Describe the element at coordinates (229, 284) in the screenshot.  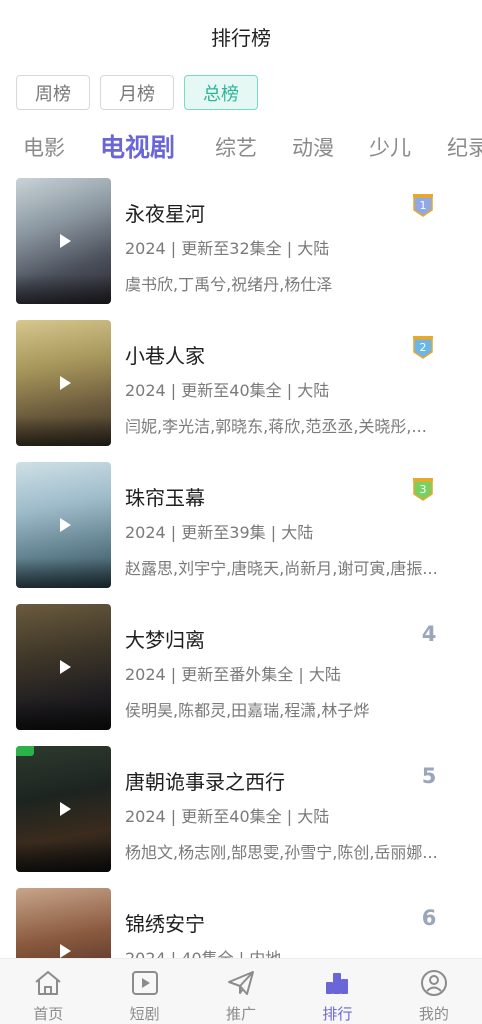
I see `item-cast: 虞书欣,丁禹兮,祝绪丹,杨仕泽` at that location.